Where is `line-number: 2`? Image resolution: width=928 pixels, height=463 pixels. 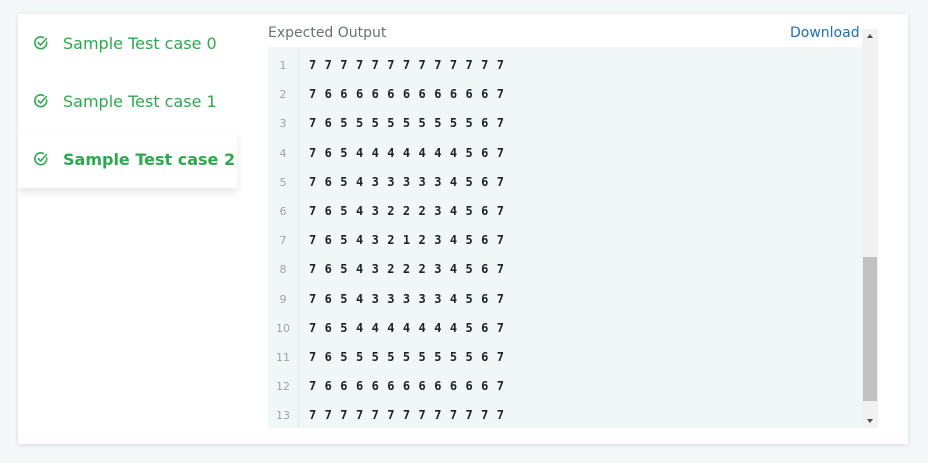 line-number: 2 is located at coordinates (283, 94).